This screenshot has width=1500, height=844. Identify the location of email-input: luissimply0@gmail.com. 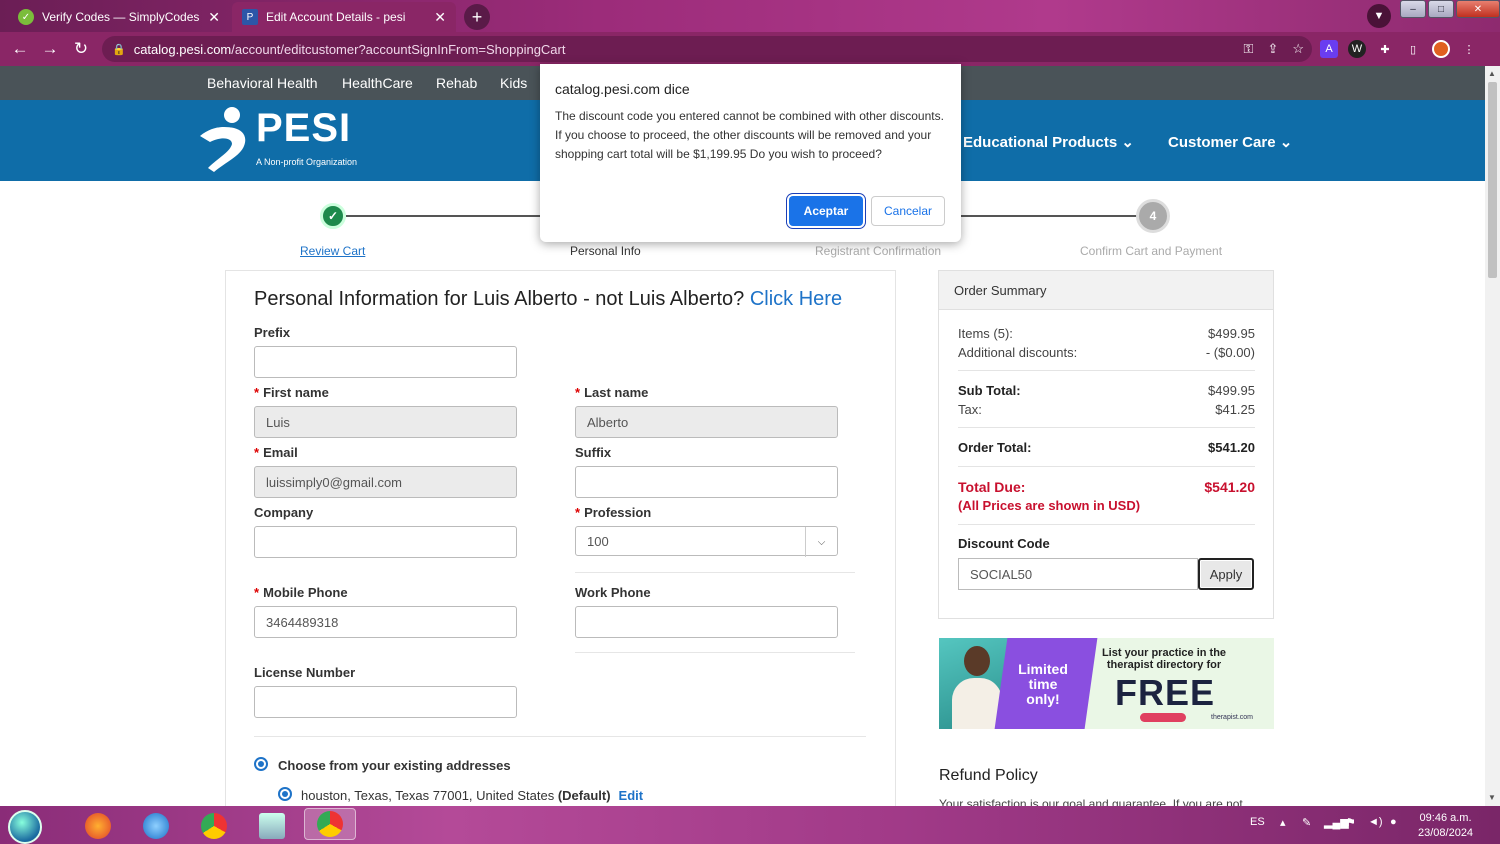
(385, 482).